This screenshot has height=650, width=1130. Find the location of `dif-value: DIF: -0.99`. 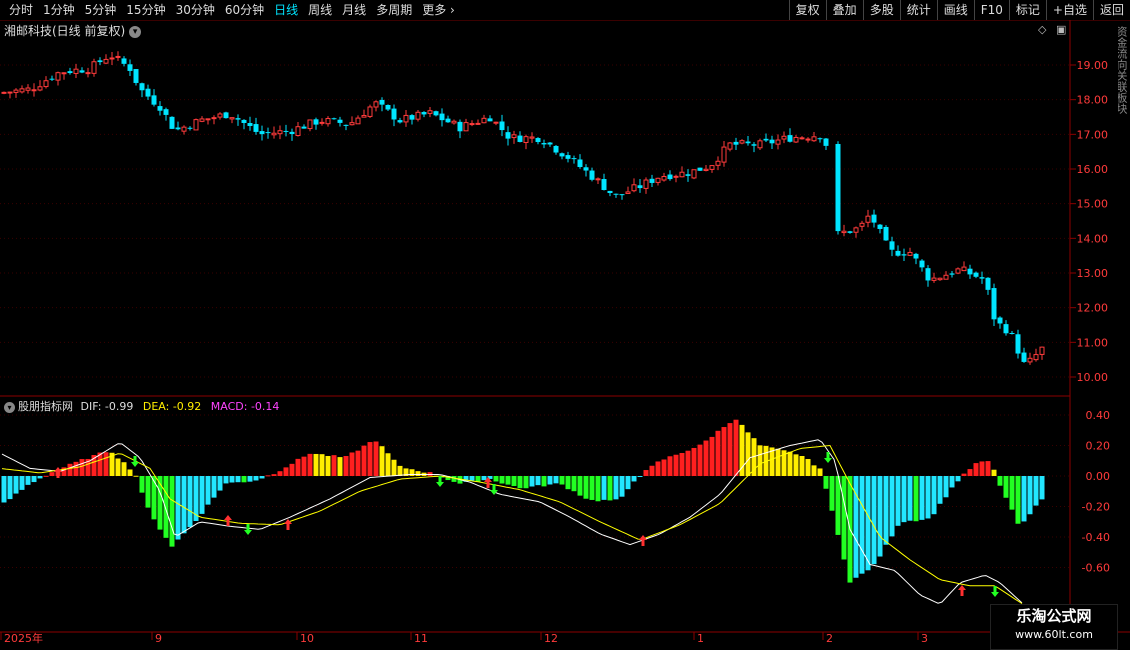

dif-value: DIF: -0.99 is located at coordinates (107, 406).